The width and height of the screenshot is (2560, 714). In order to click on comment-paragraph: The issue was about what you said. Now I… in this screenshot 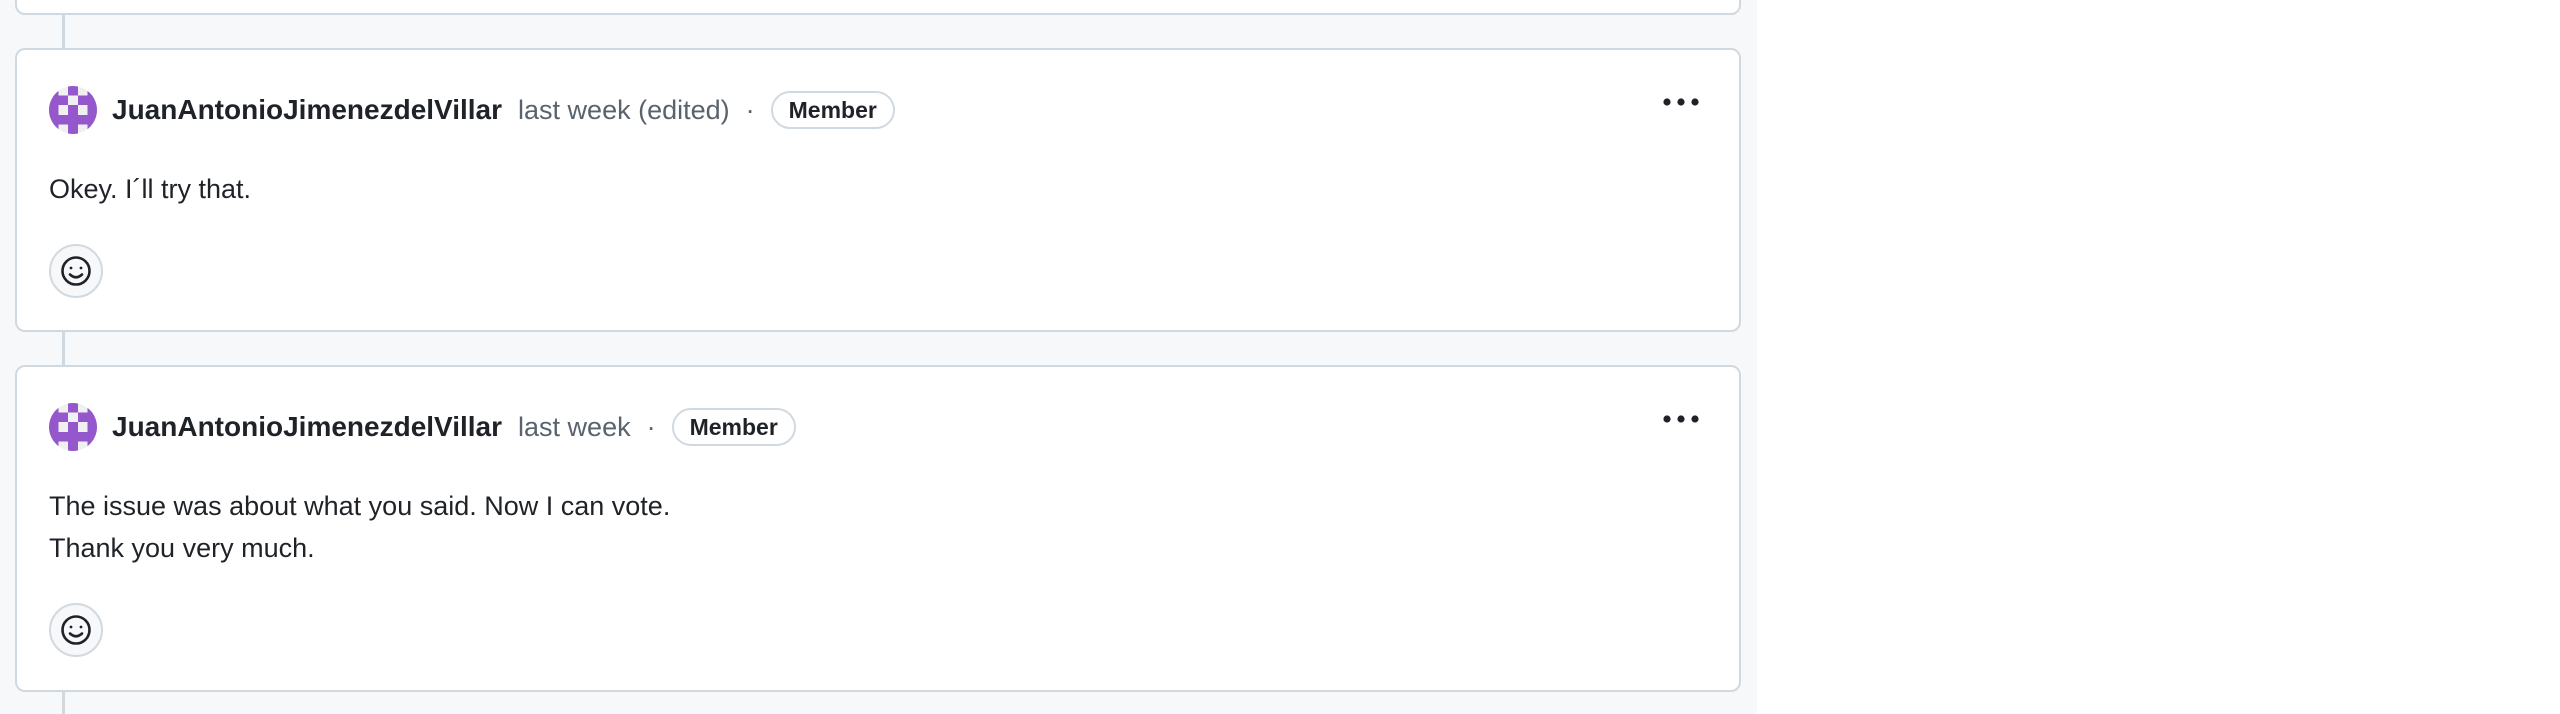, I will do `click(360, 506)`.